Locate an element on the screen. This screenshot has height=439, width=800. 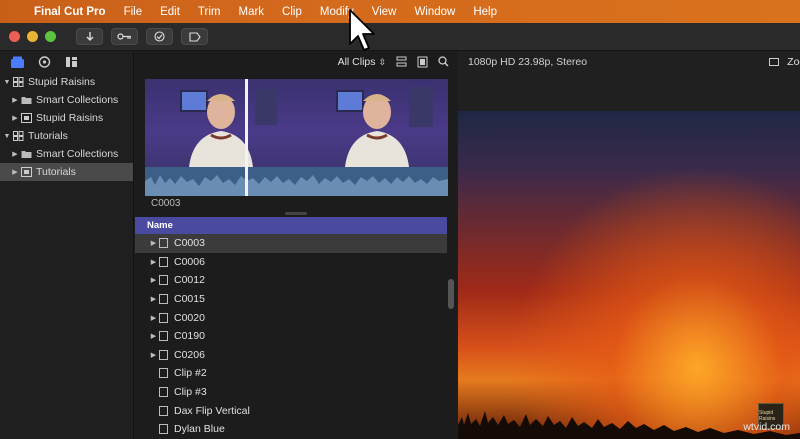
keyword-button is located at coordinates (124, 36).